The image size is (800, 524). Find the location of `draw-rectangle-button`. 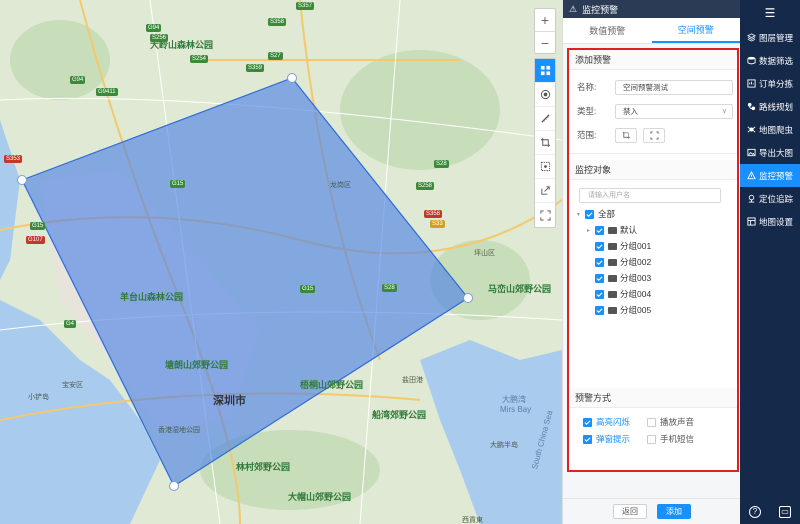

draw-rectangle-button is located at coordinates (654, 135).